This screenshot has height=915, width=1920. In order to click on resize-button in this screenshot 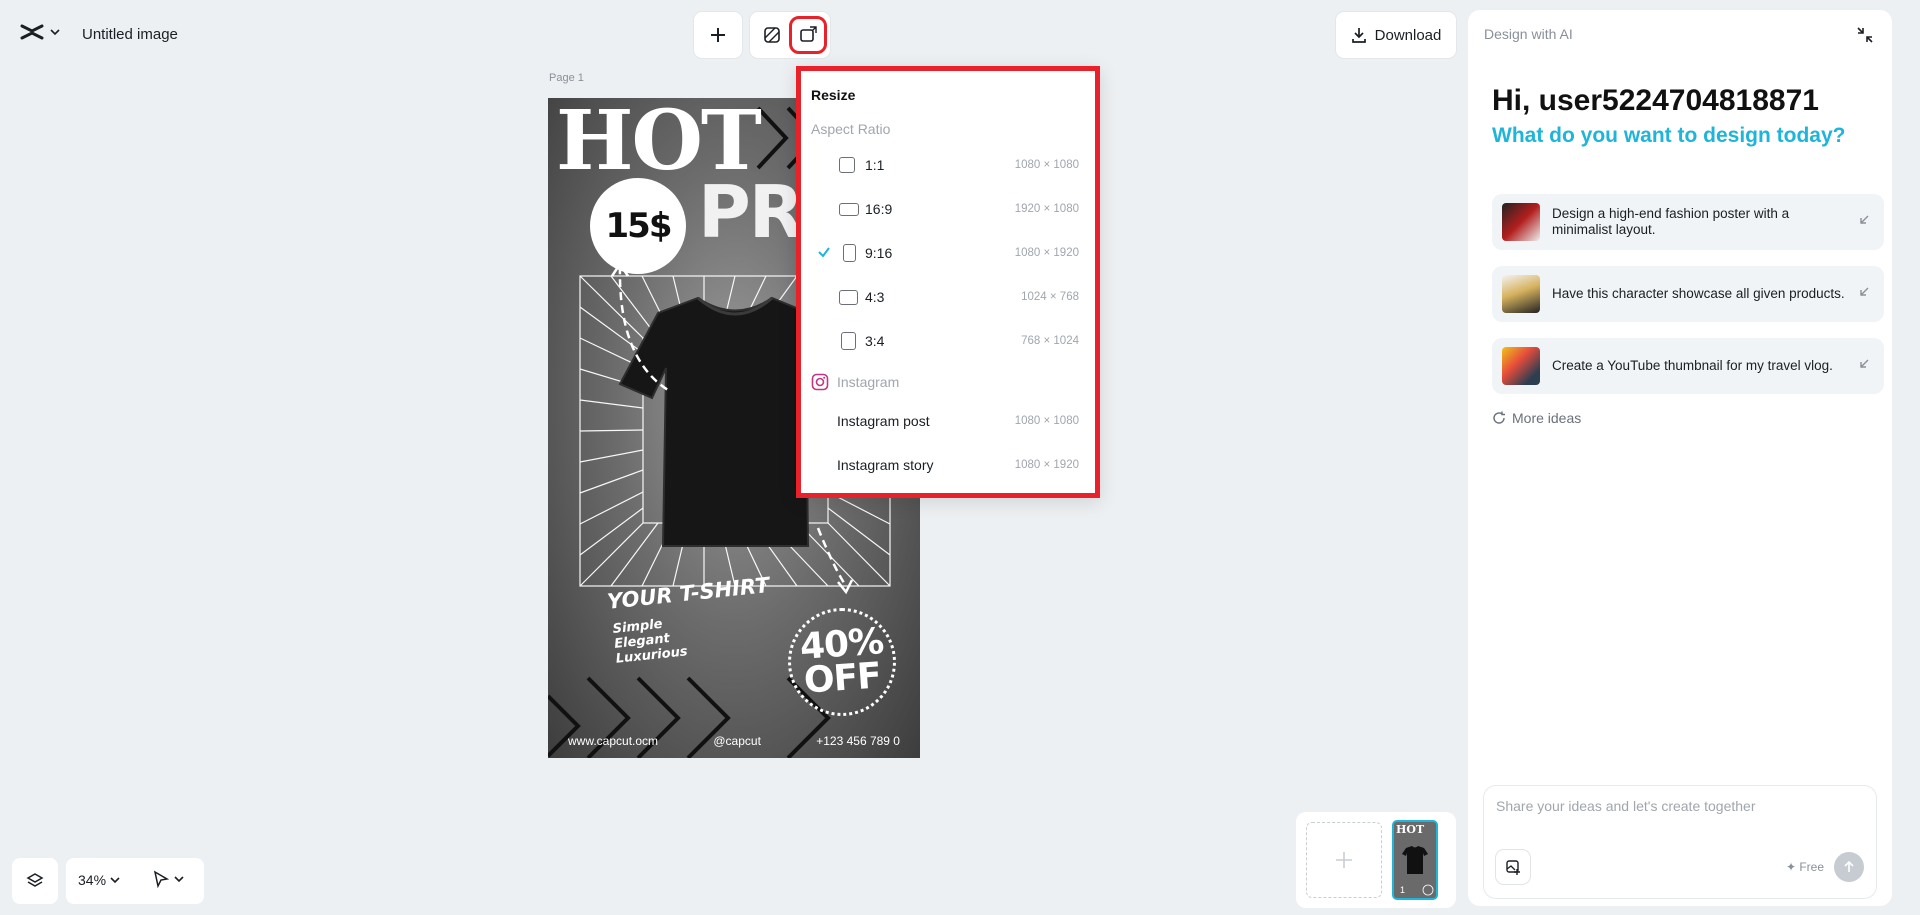, I will do `click(808, 35)`.